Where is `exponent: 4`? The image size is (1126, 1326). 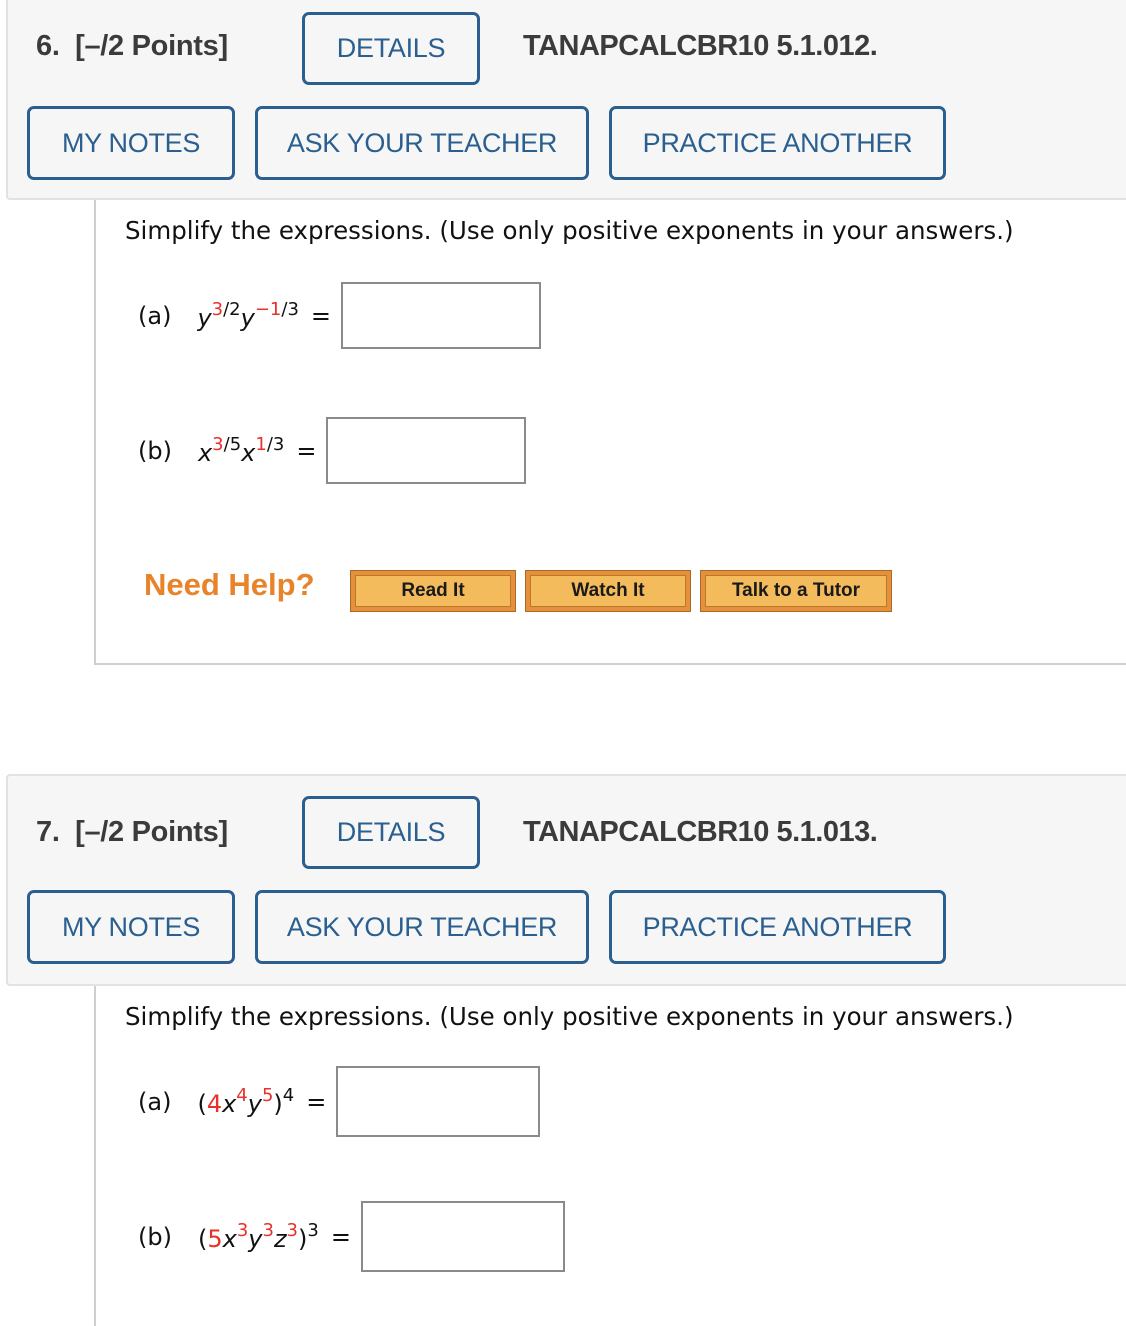 exponent: 4 is located at coordinates (242, 1095).